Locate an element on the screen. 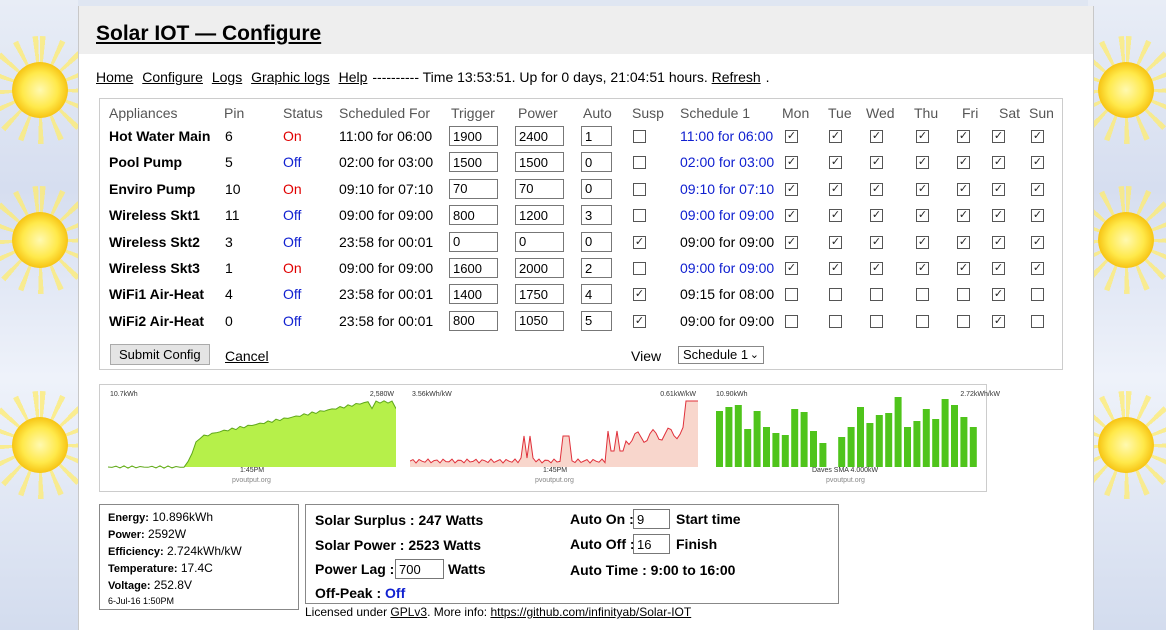  github-link: https://github.com/infinityab/Solar-IOT is located at coordinates (590, 612).